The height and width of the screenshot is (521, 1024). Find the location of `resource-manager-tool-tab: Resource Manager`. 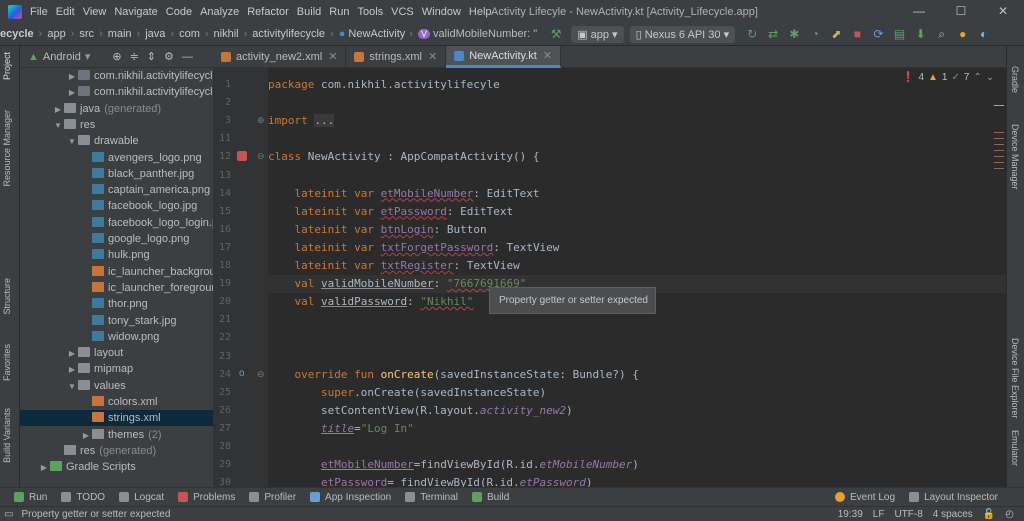

resource-manager-tool-tab: Resource Manager is located at coordinates (7, 148).